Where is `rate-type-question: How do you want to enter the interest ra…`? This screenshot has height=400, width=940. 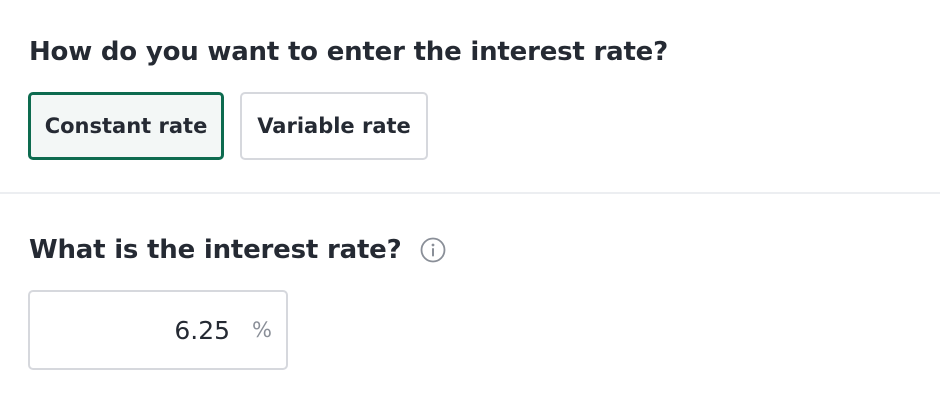
rate-type-question: How do you want to enter the interest ra… is located at coordinates (349, 52).